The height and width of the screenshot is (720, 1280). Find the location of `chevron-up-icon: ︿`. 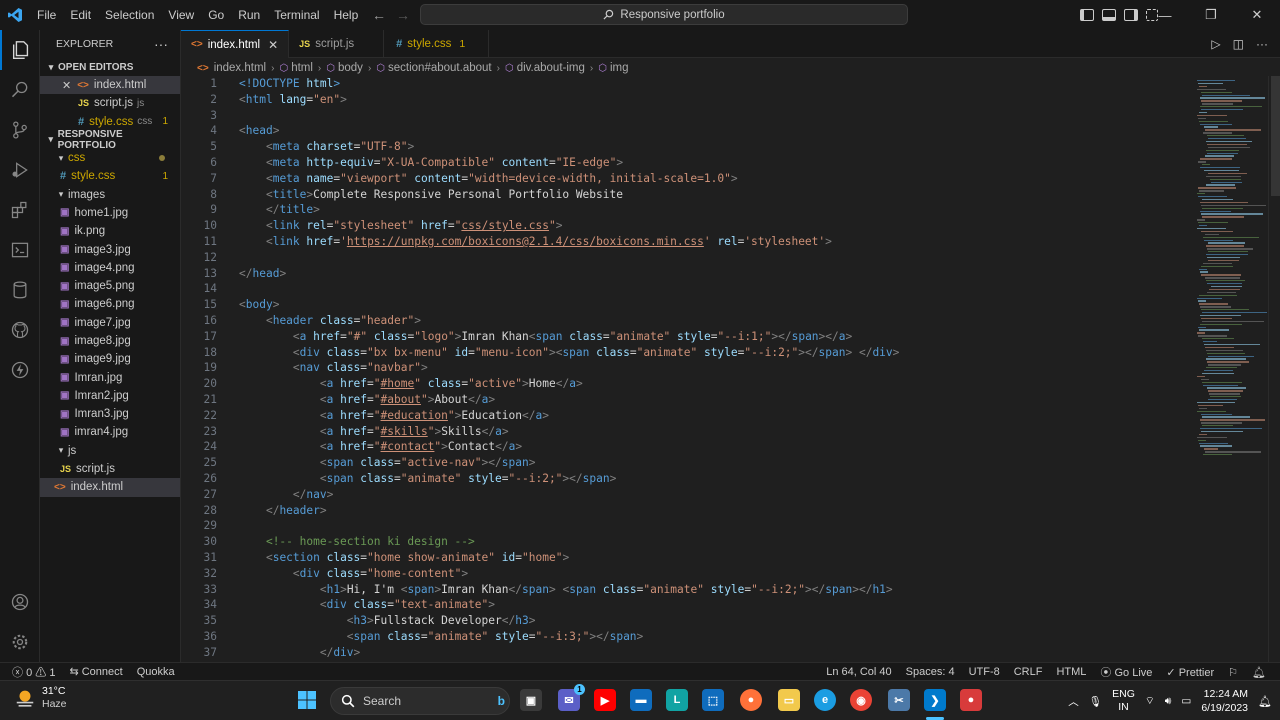

chevron-up-icon: ︿ is located at coordinates (1073, 701).